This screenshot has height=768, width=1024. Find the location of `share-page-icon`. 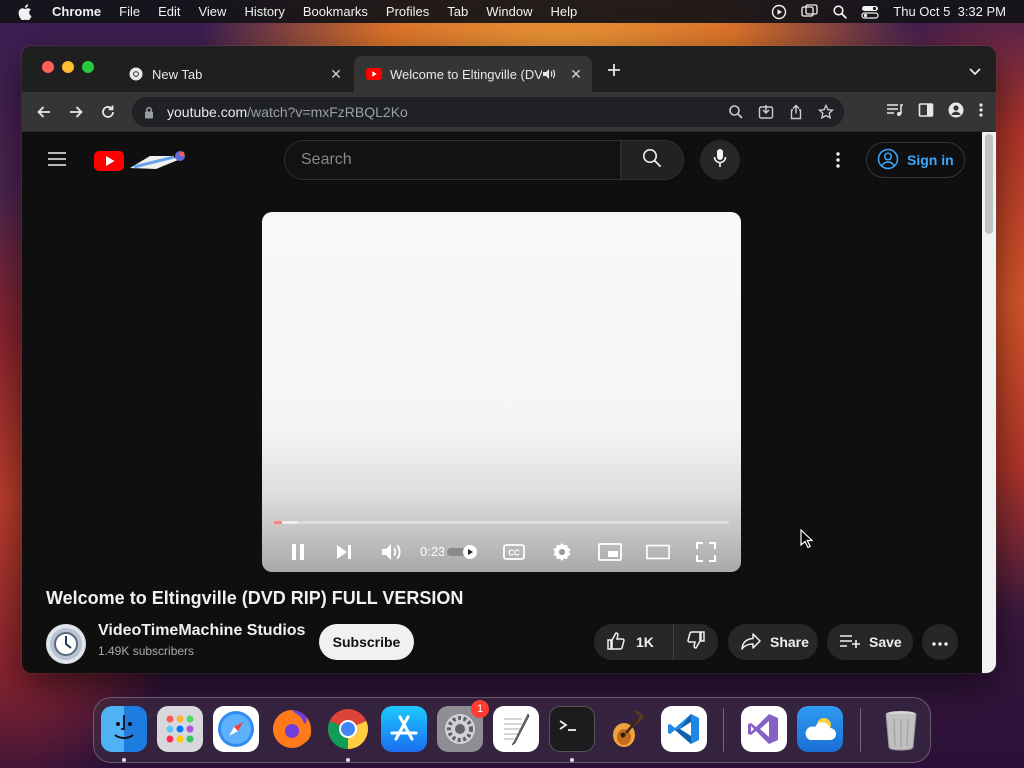

share-page-icon is located at coordinates (796, 113).